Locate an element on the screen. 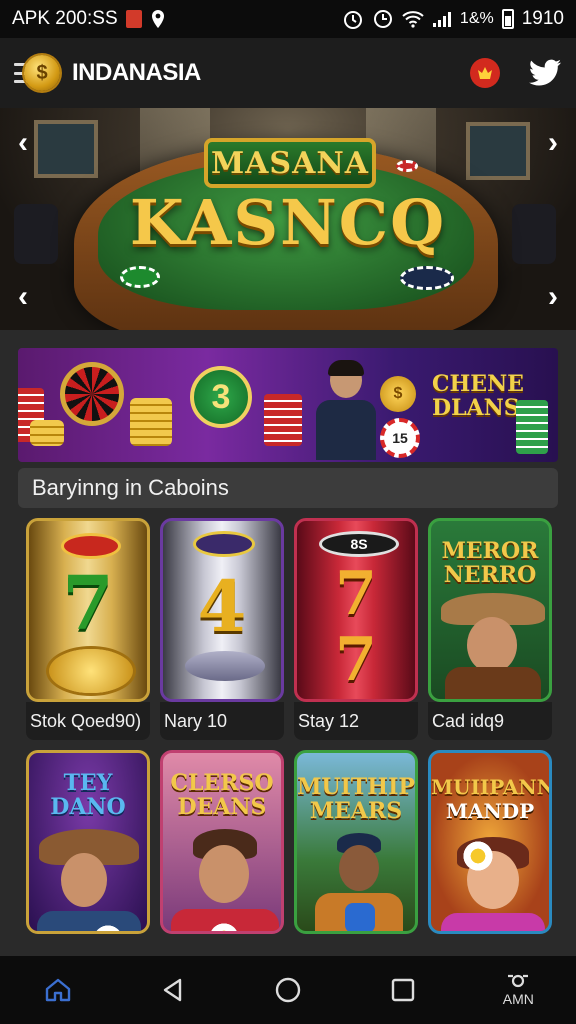  poker-chip: 15 is located at coordinates (400, 438).